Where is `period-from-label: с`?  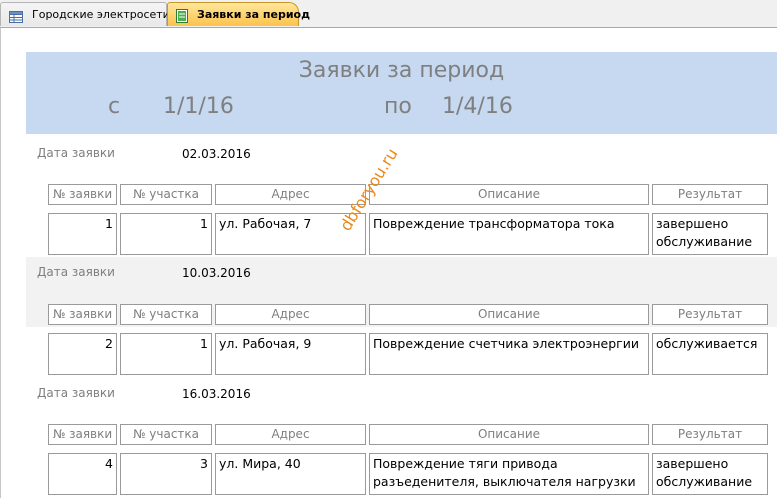 period-from-label: с is located at coordinates (114, 106).